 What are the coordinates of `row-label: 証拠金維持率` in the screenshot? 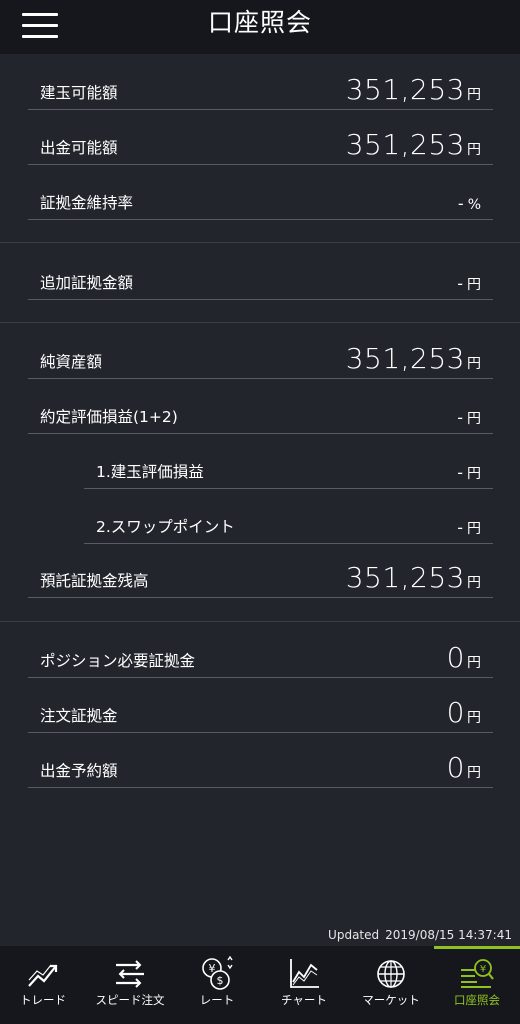 It's located at (87, 203).